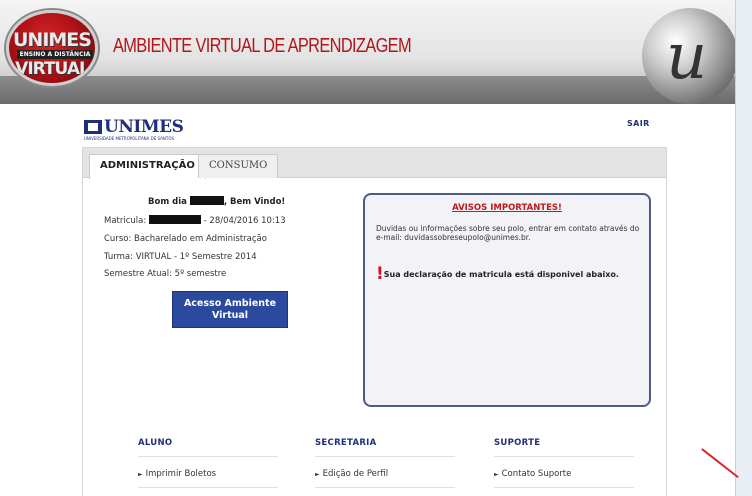 Image resolution: width=752 pixels, height=496 pixels. I want to click on globe-letter: u, so click(687, 57).